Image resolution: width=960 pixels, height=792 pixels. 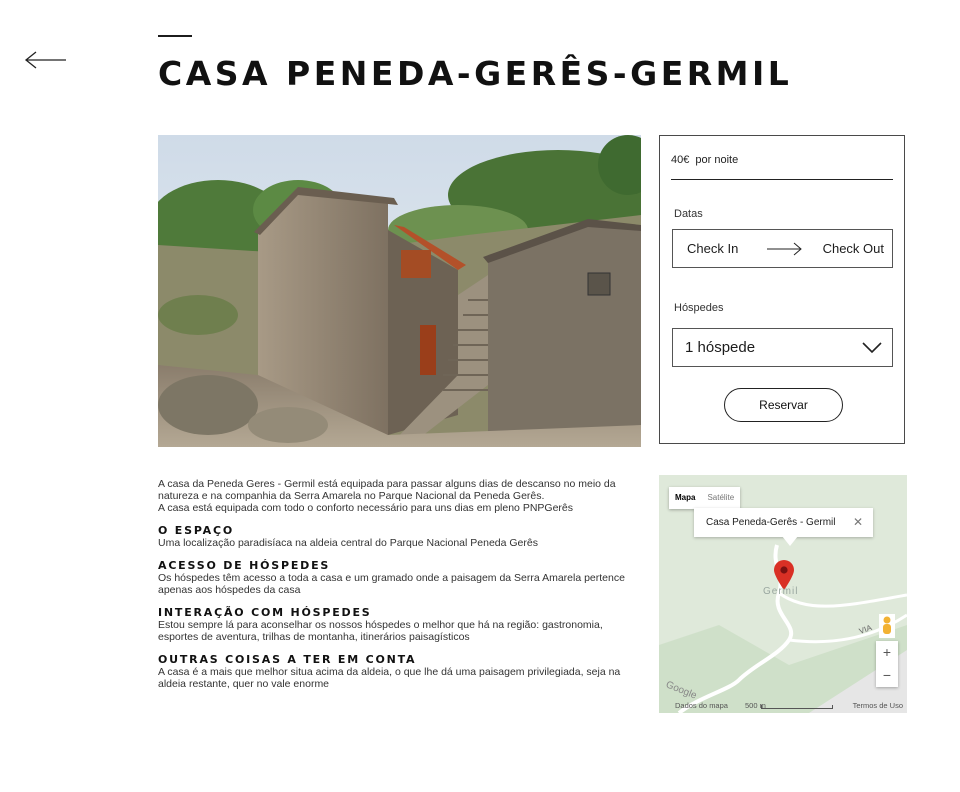 I want to click on info-window-title: Casa Peneda-Gerês - Germil, so click(x=771, y=522).